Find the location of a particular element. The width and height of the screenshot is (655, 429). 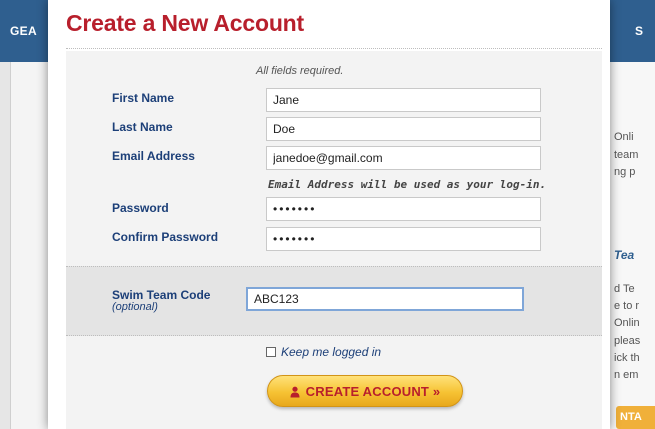

keep-logged-in-row: Keep me logged in is located at coordinates (323, 352).